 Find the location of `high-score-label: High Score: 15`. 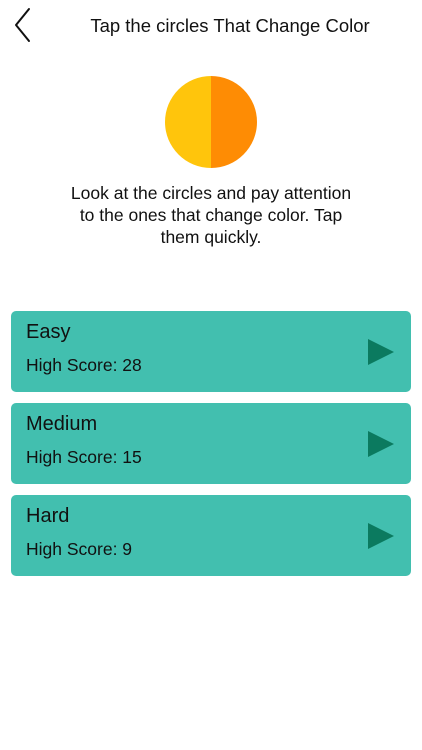

high-score-label: High Score: 15 is located at coordinates (84, 457).